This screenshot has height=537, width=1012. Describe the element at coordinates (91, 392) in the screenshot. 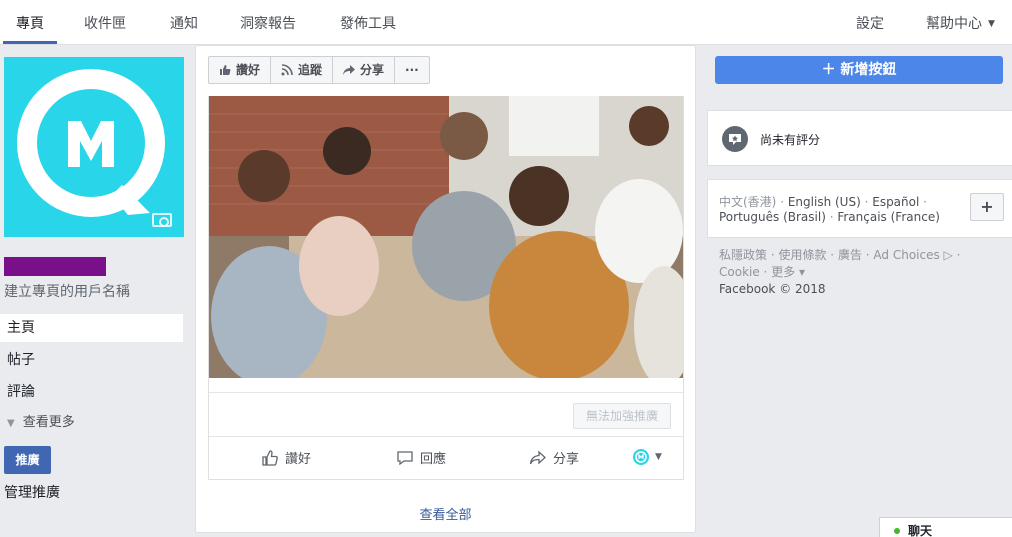

I see `sidebar-item-reviews: 評論` at that location.